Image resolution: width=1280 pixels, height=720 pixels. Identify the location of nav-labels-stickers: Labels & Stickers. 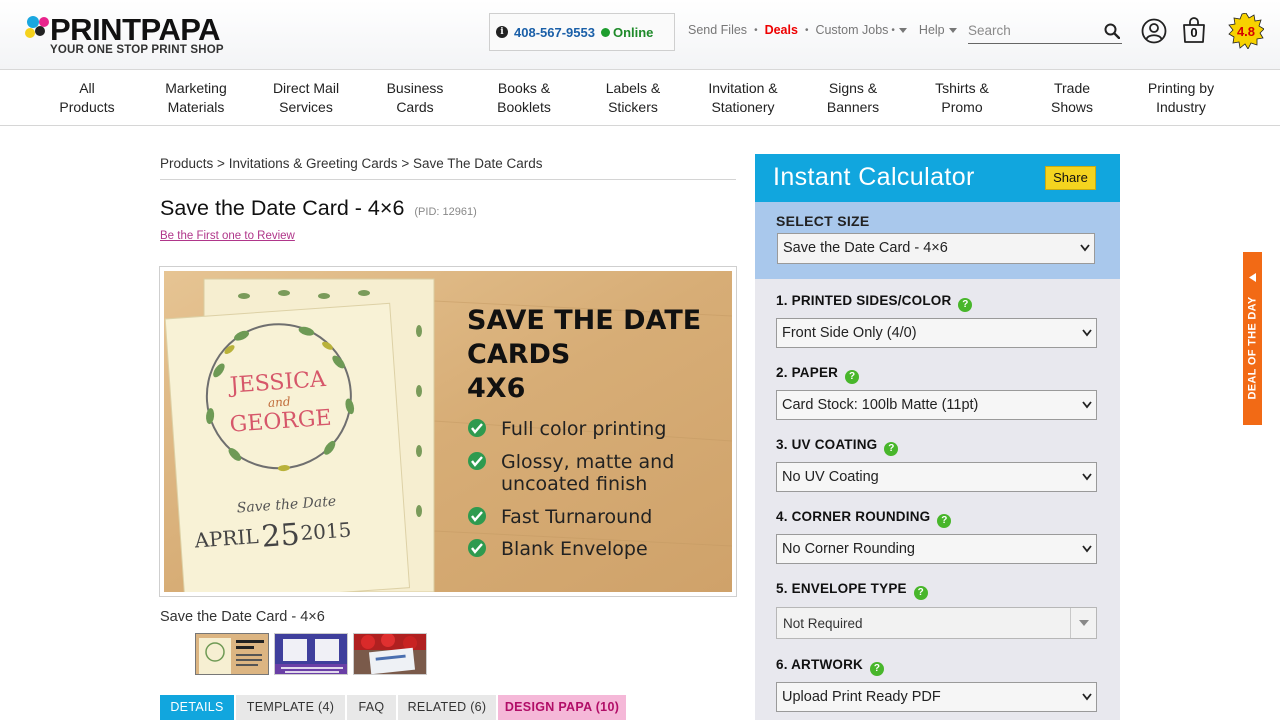
(633, 98).